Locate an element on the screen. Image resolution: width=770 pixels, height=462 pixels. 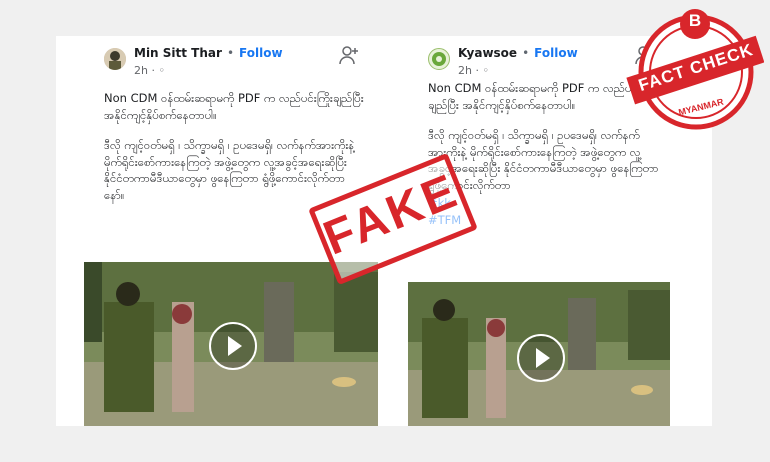
video-thumbnail-left is located at coordinates (231, 344).